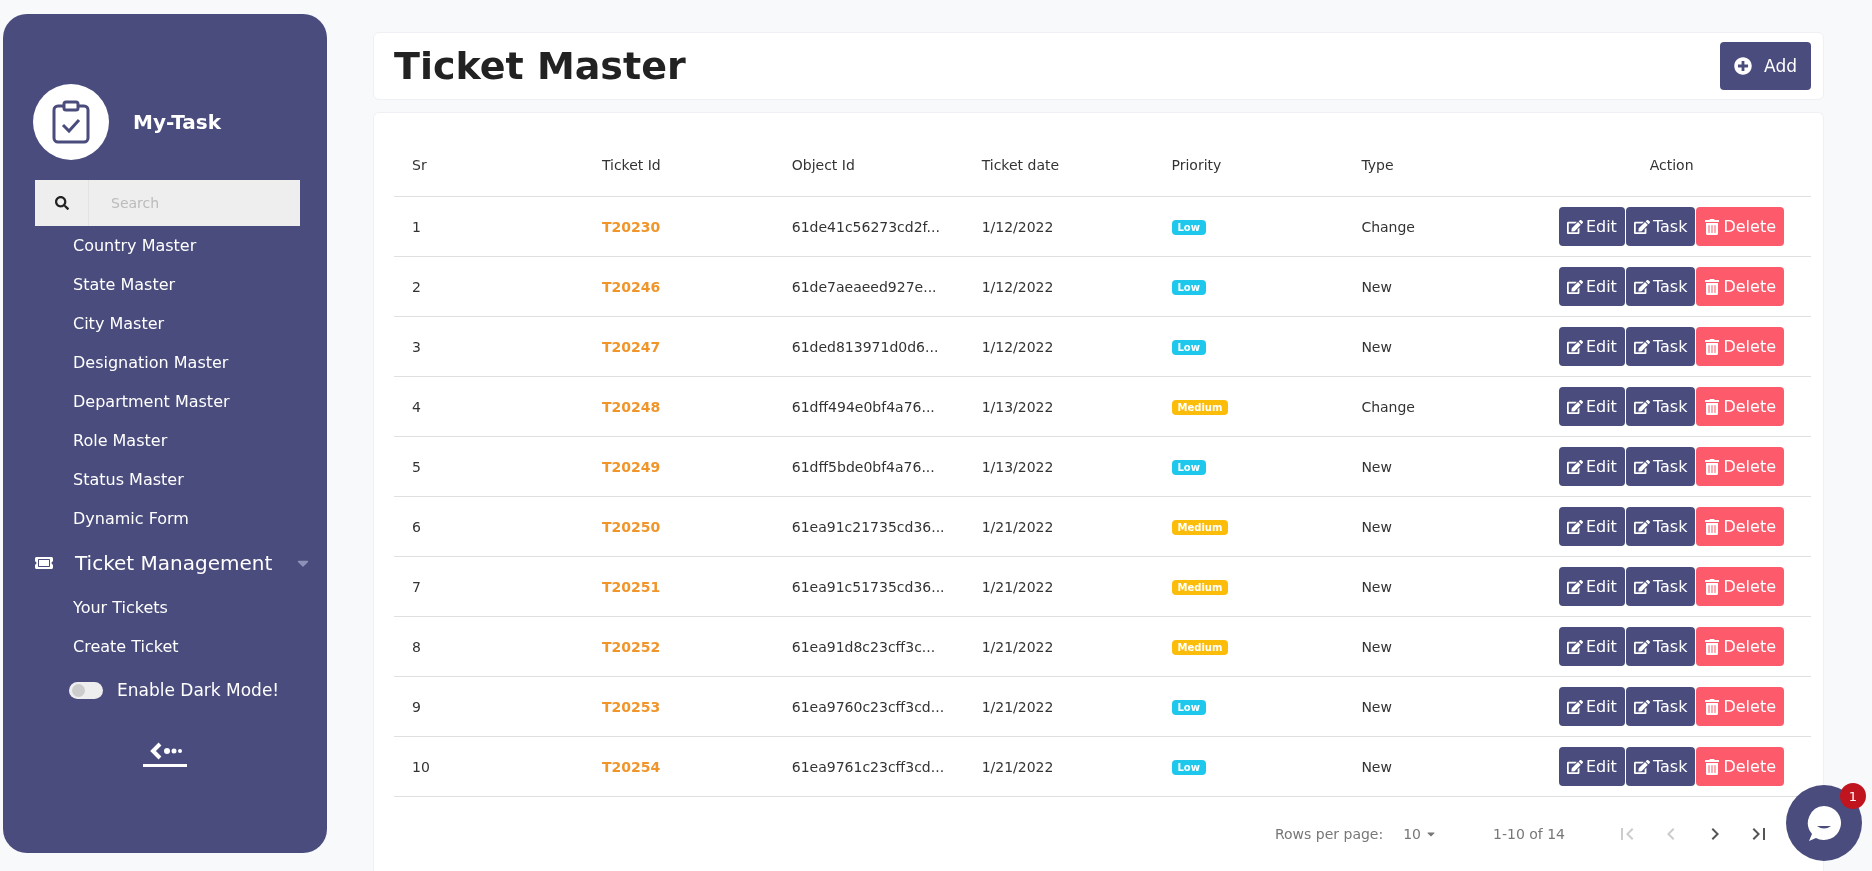 The image size is (1872, 871). What do you see at coordinates (1420, 834) in the screenshot?
I see `rows-per-page-select: 10` at bounding box center [1420, 834].